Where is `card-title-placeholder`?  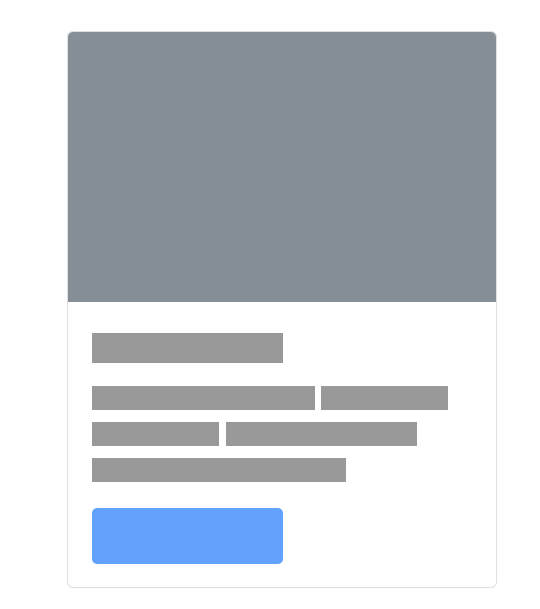 card-title-placeholder is located at coordinates (187, 348).